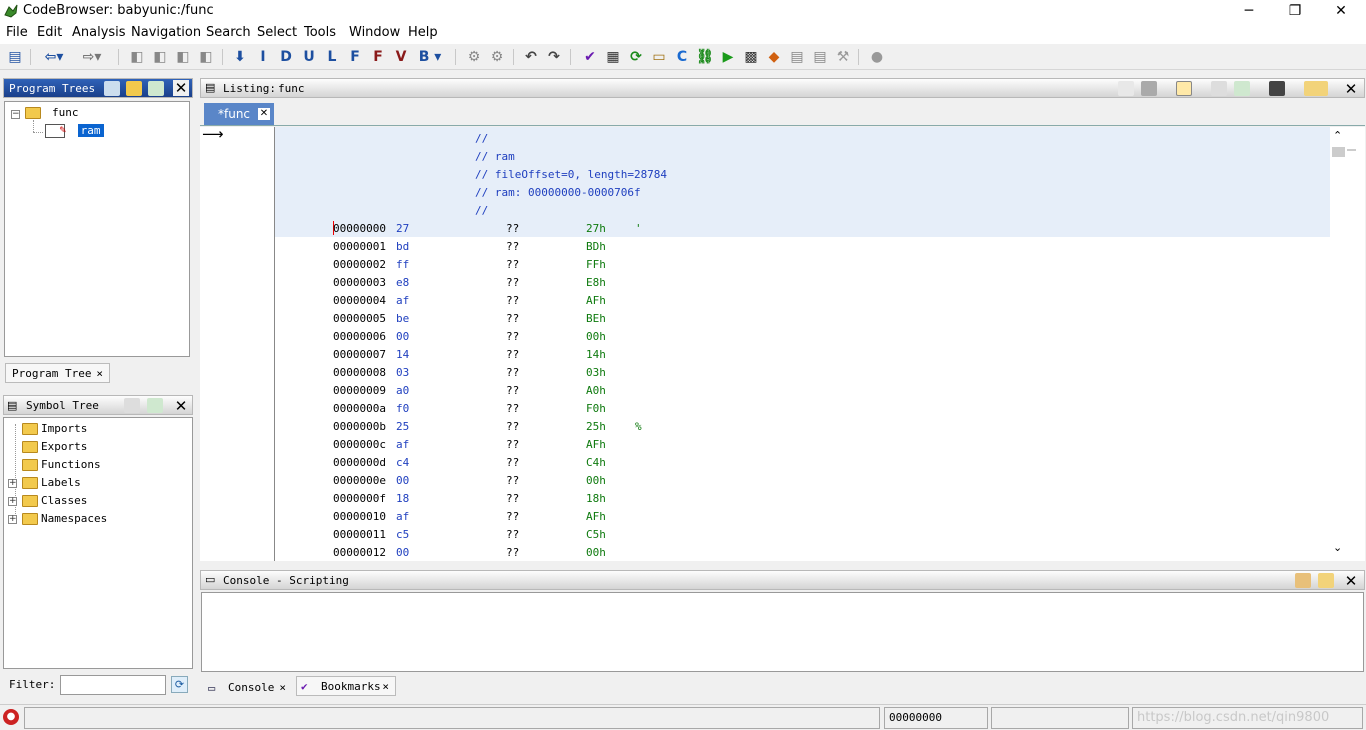 This screenshot has width=1366, height=730. Describe the element at coordinates (359, 552) in the screenshot. I see `row-address: 00000012` at that location.